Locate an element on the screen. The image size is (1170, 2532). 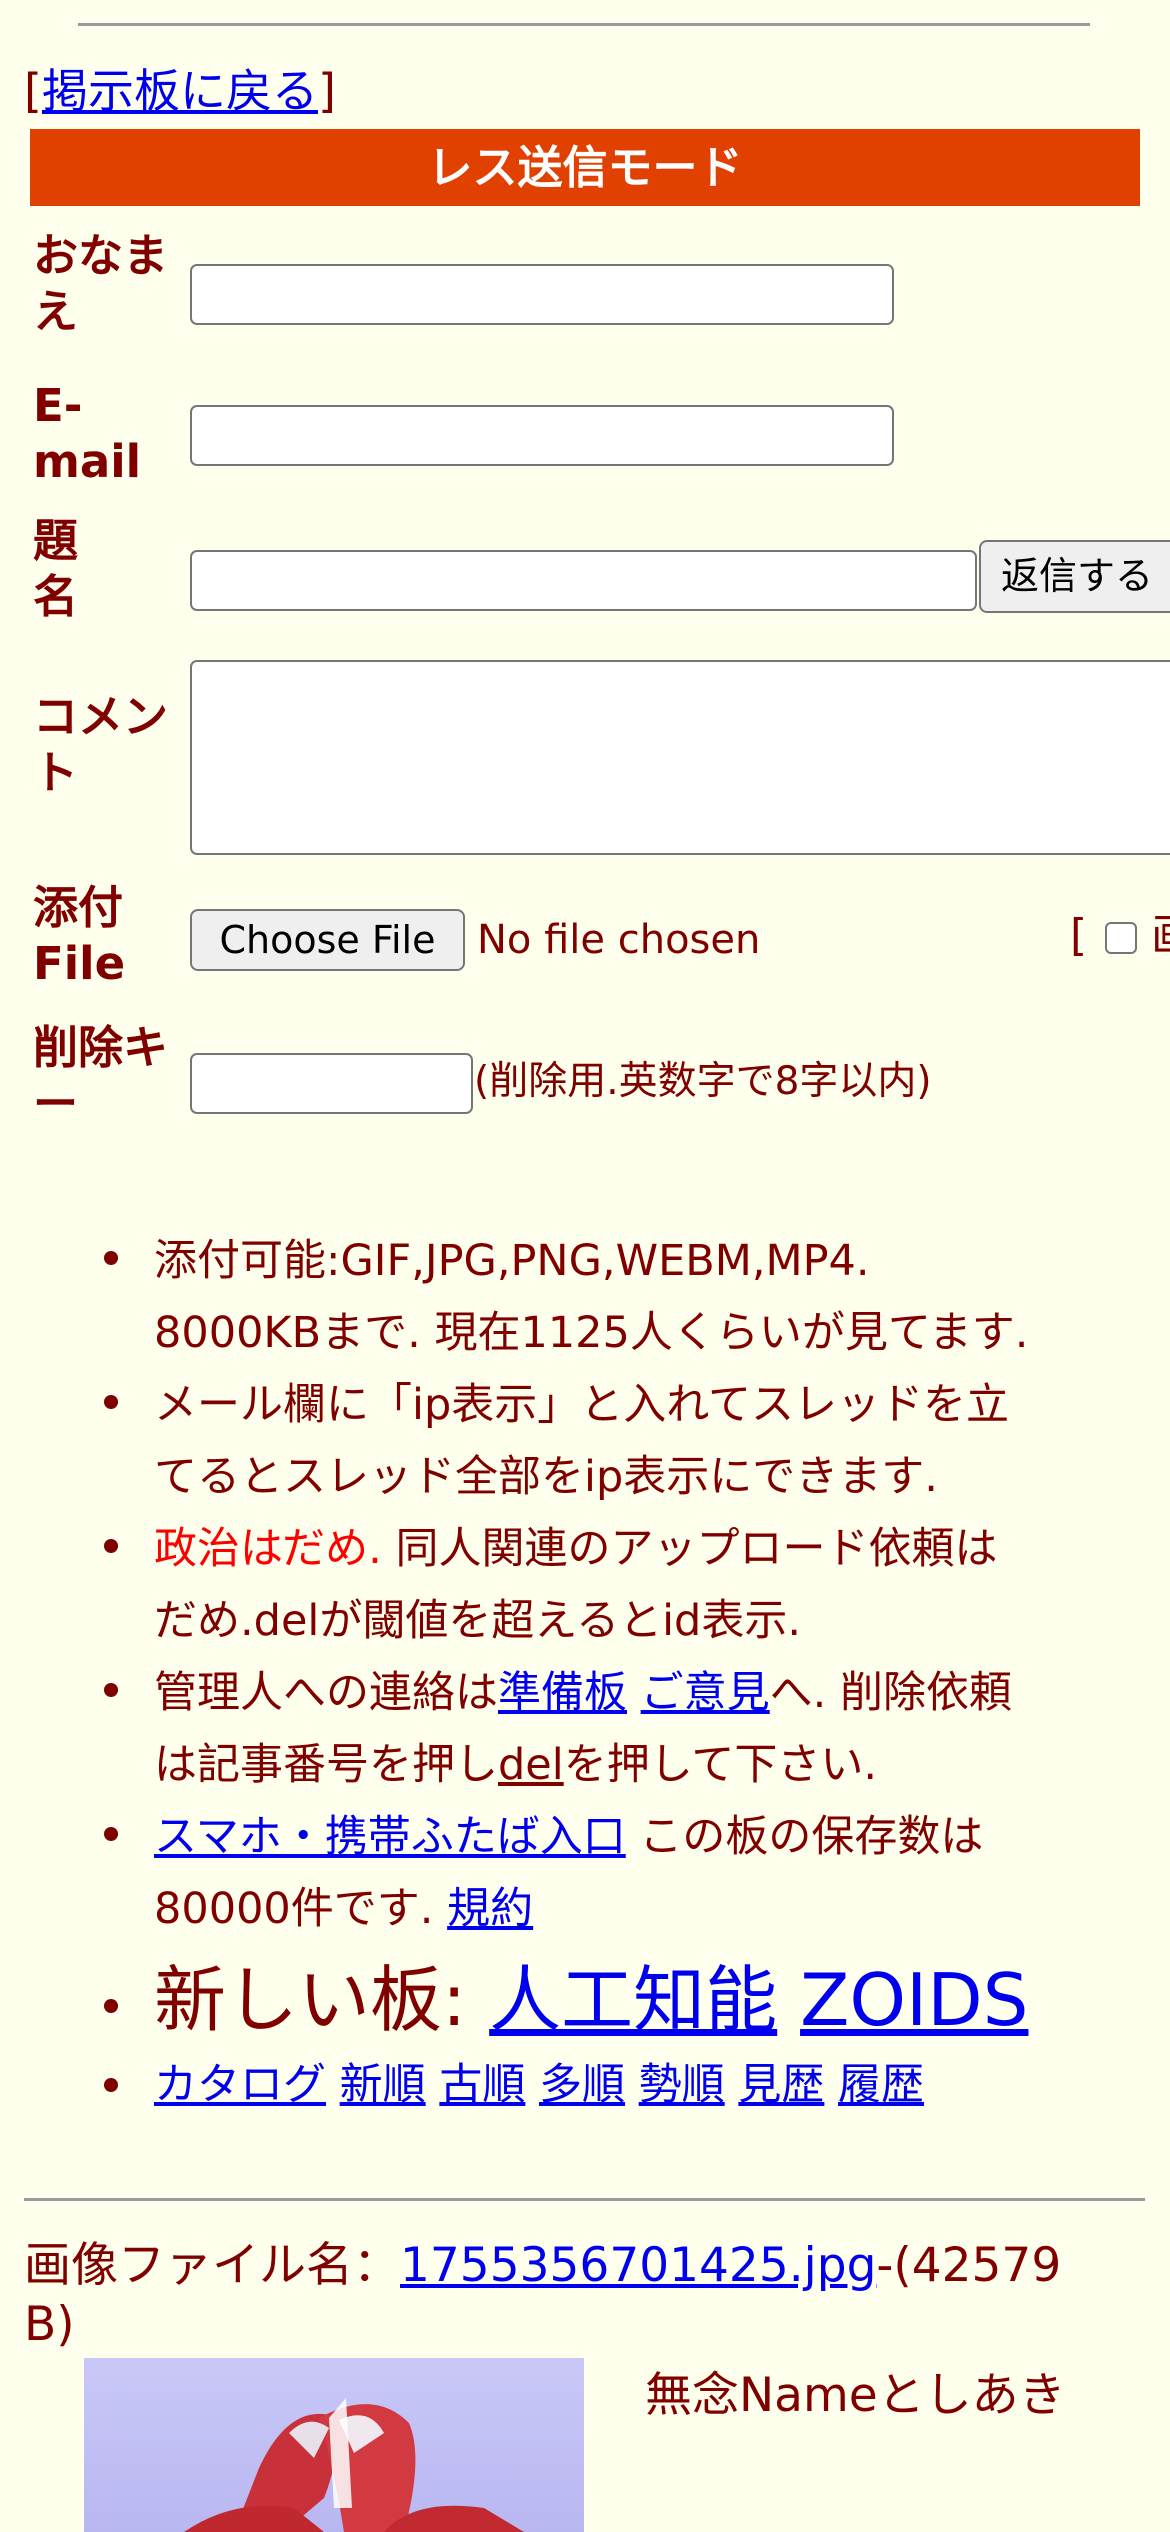
info-text: 8000KBまで. 現在1125人くらいが見てます. is located at coordinates (591, 1333).